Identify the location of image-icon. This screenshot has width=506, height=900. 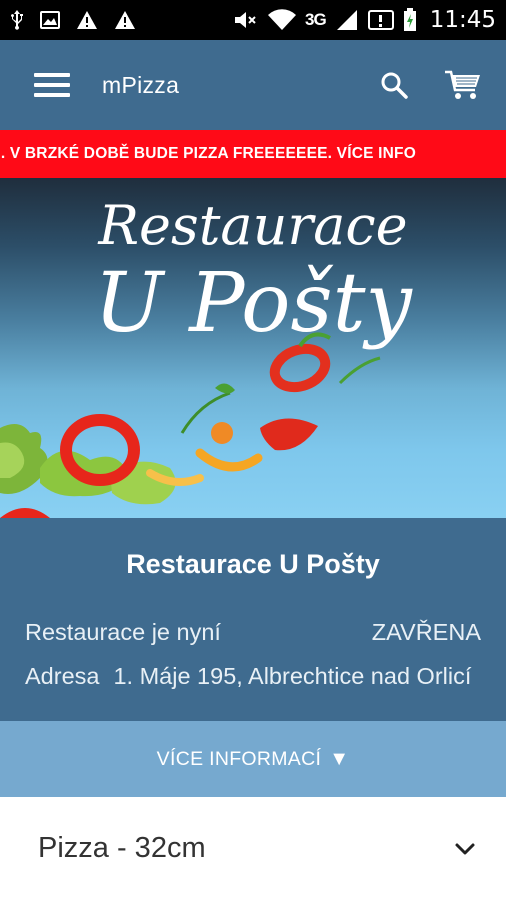
(50, 20).